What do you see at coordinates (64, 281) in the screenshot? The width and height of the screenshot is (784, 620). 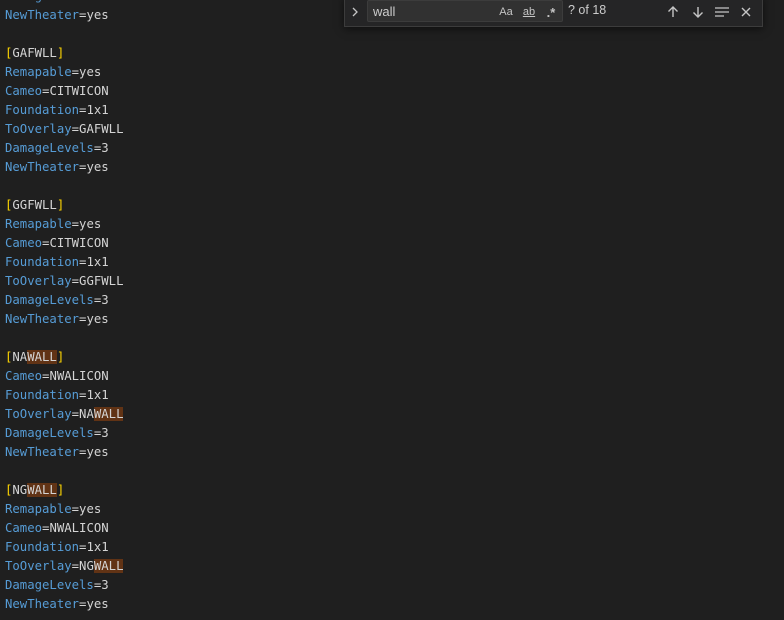 I see `code-line: ToOverlay=GGFWLL` at bounding box center [64, 281].